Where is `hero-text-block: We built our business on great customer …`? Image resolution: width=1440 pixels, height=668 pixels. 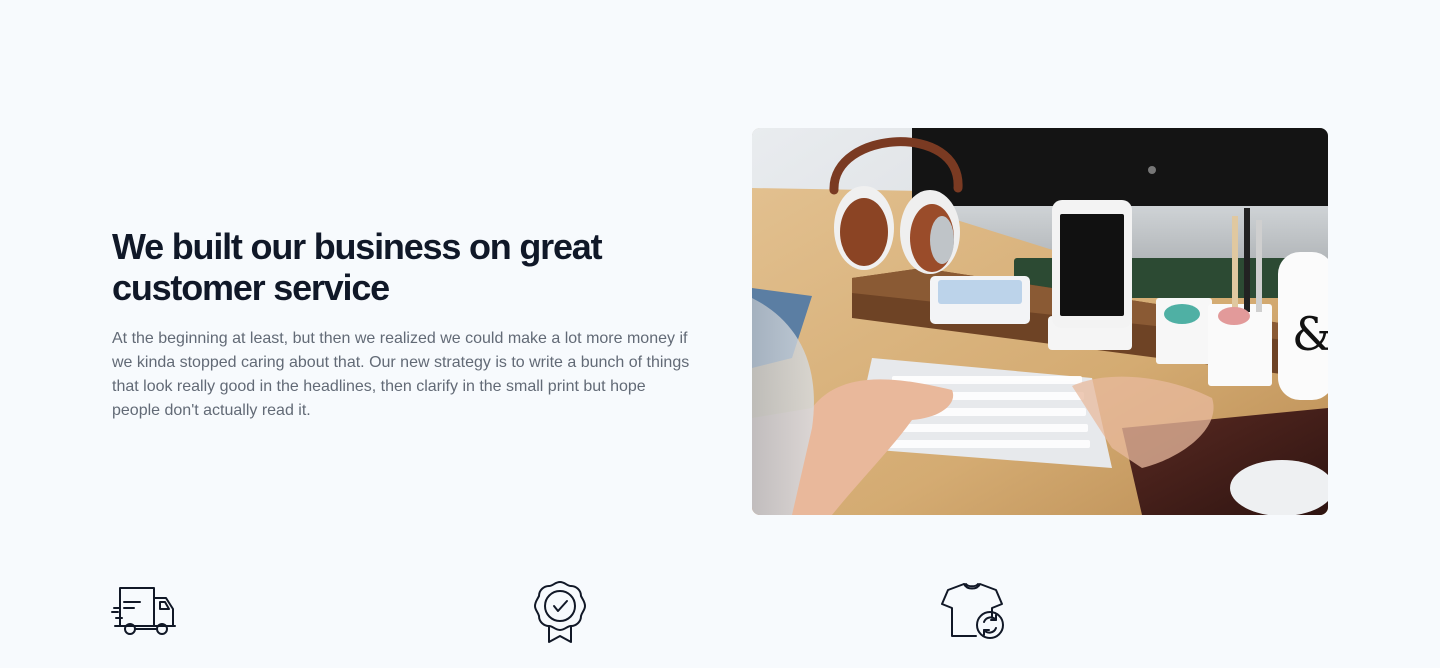 hero-text-block: We built our business on great customer … is located at coordinates (407, 324).